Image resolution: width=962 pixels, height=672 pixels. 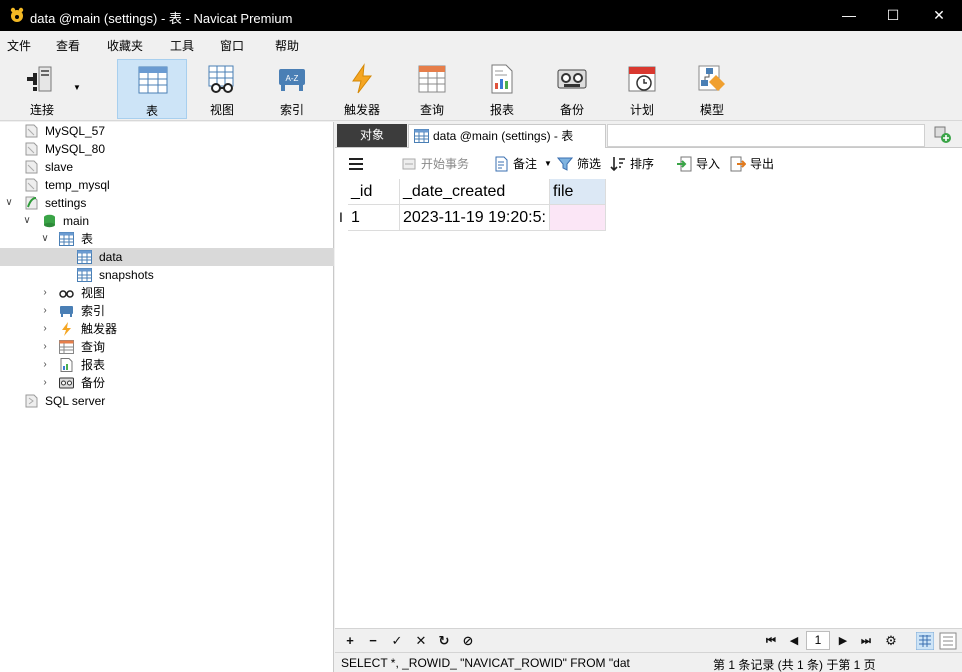 I want to click on menu-favorites: 收藏夹, so click(x=125, y=45).